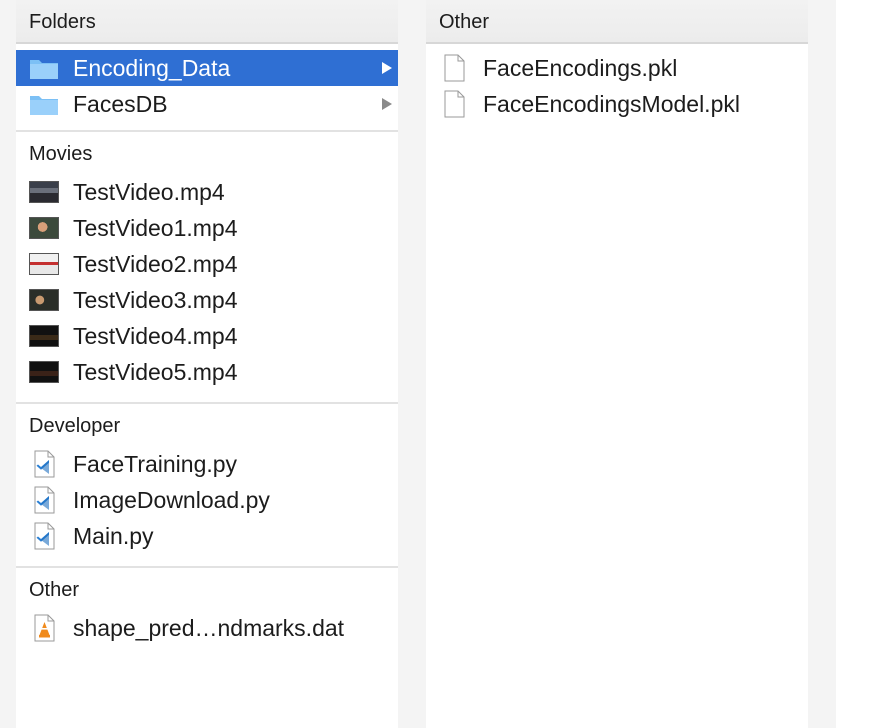 The height and width of the screenshot is (728, 884). What do you see at coordinates (155, 464) in the screenshot?
I see `file-label: FaceTraining.py` at bounding box center [155, 464].